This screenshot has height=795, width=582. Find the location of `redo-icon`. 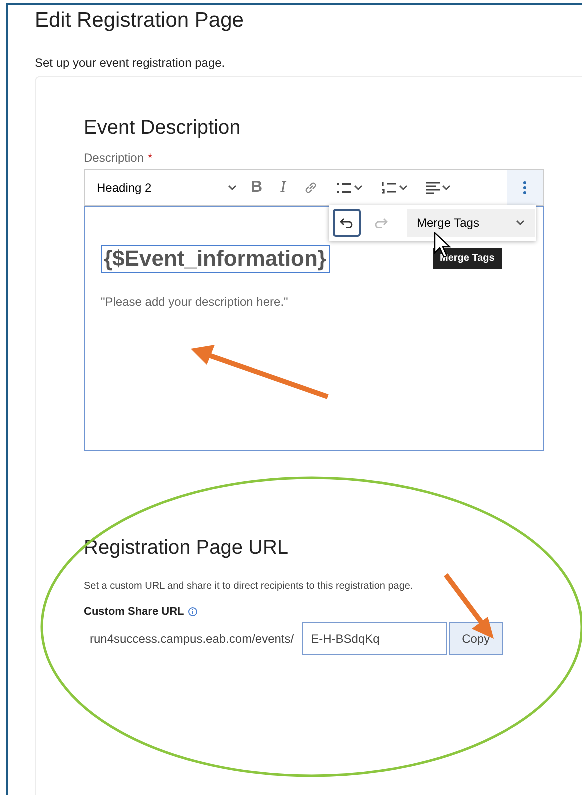

redo-icon is located at coordinates (381, 223).